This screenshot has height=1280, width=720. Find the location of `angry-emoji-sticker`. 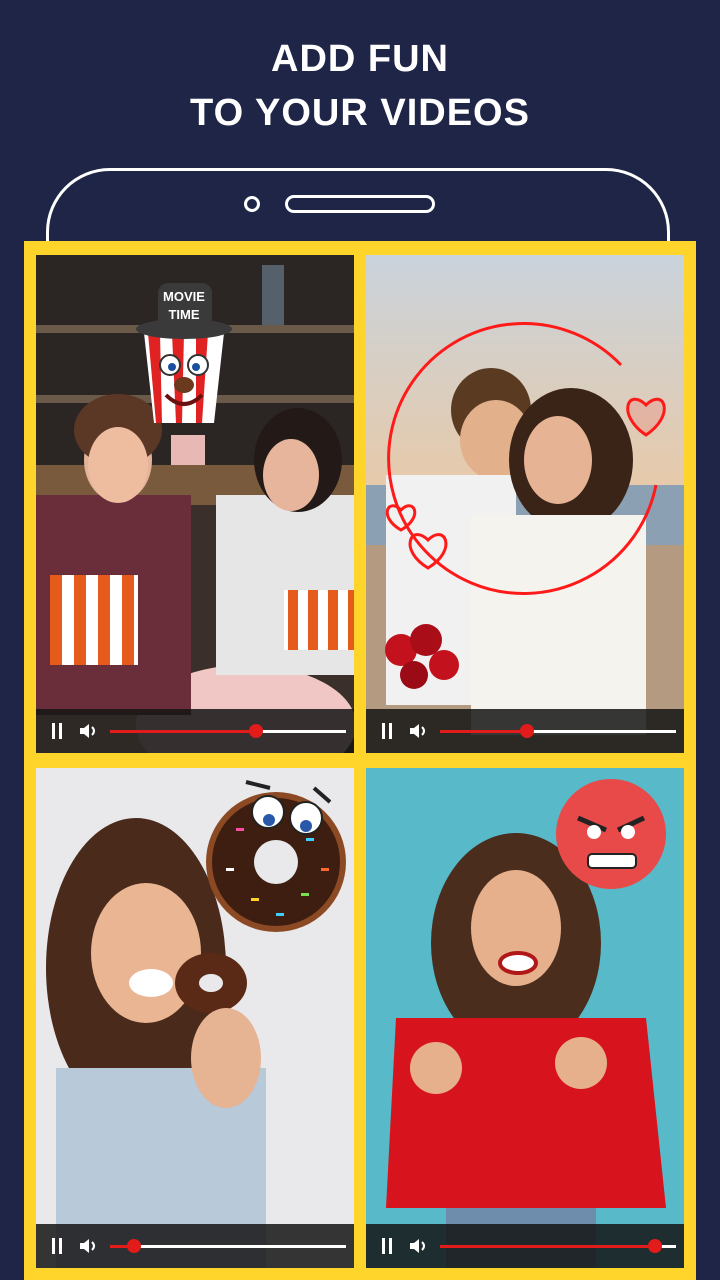

angry-emoji-sticker is located at coordinates (611, 834).